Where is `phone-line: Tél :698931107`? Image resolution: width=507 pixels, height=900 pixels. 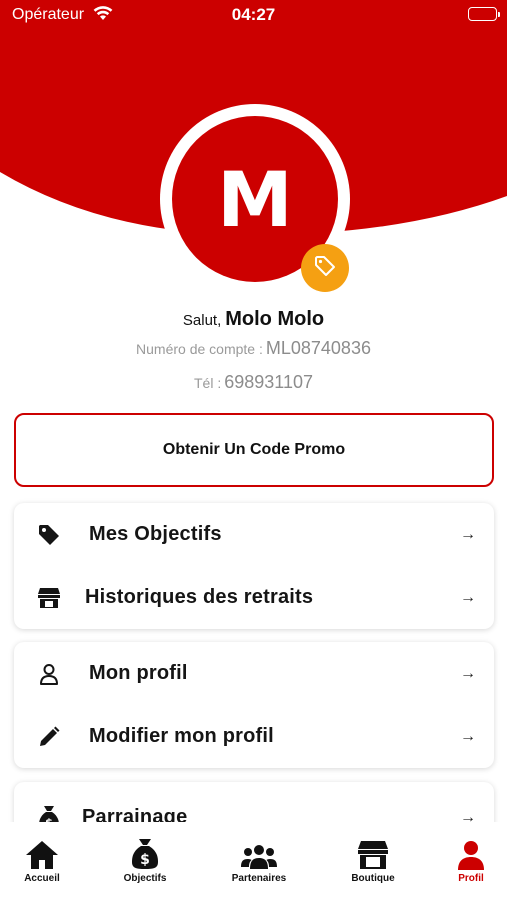
phone-line: Tél :698931107 is located at coordinates (253, 382).